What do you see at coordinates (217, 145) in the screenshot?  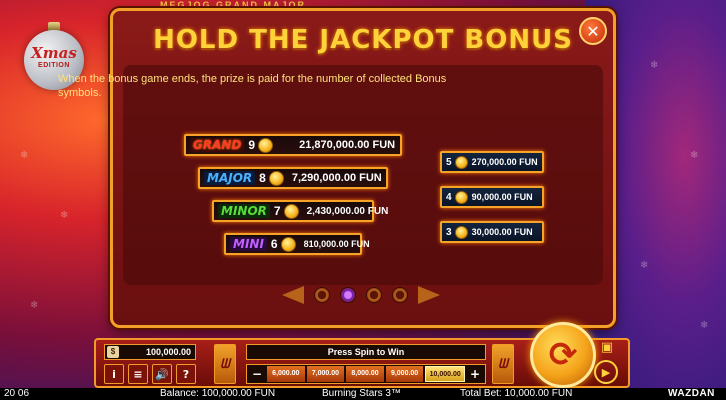 I see `jackpot-label: GRAND` at bounding box center [217, 145].